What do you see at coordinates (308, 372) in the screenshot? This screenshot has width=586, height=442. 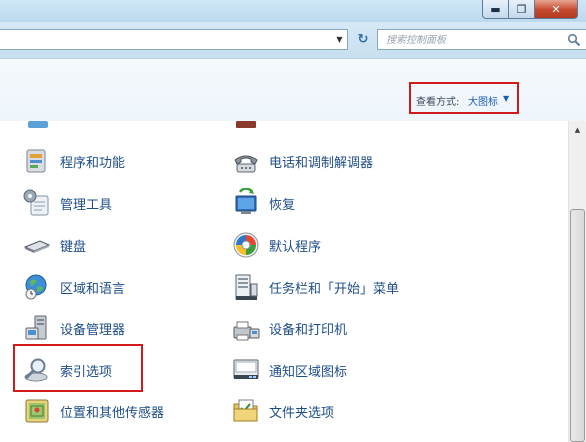 I see `item-label: 通知区域图标` at bounding box center [308, 372].